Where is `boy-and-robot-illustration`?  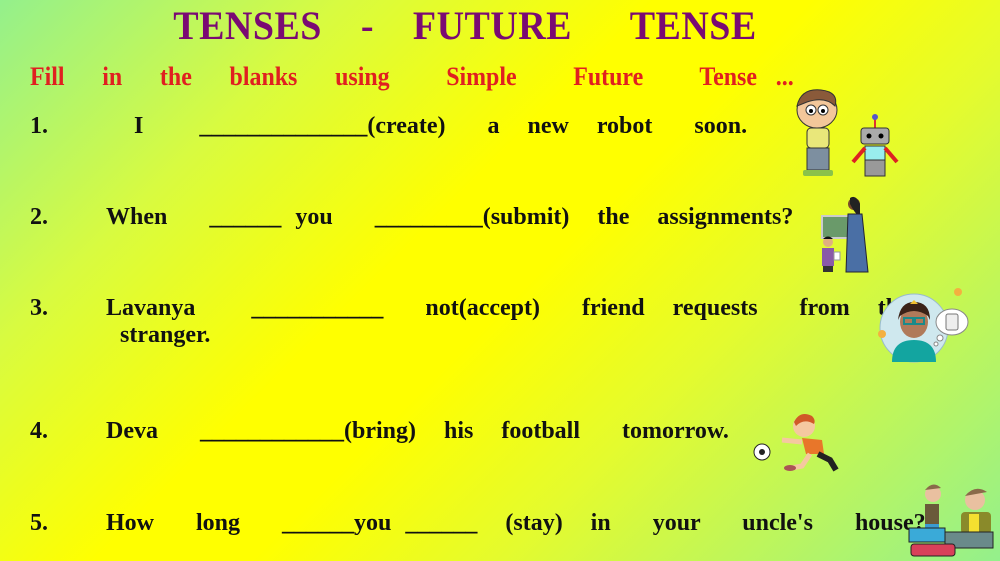
boy-and-robot-illustration is located at coordinates (847, 133).